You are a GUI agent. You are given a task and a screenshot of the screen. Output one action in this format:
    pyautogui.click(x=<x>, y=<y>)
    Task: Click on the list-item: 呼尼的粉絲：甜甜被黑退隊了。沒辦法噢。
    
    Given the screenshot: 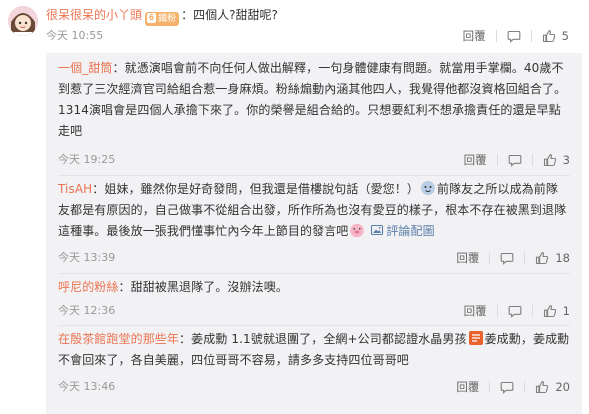 What is the action you would take?
    pyautogui.click(x=314, y=287)
    